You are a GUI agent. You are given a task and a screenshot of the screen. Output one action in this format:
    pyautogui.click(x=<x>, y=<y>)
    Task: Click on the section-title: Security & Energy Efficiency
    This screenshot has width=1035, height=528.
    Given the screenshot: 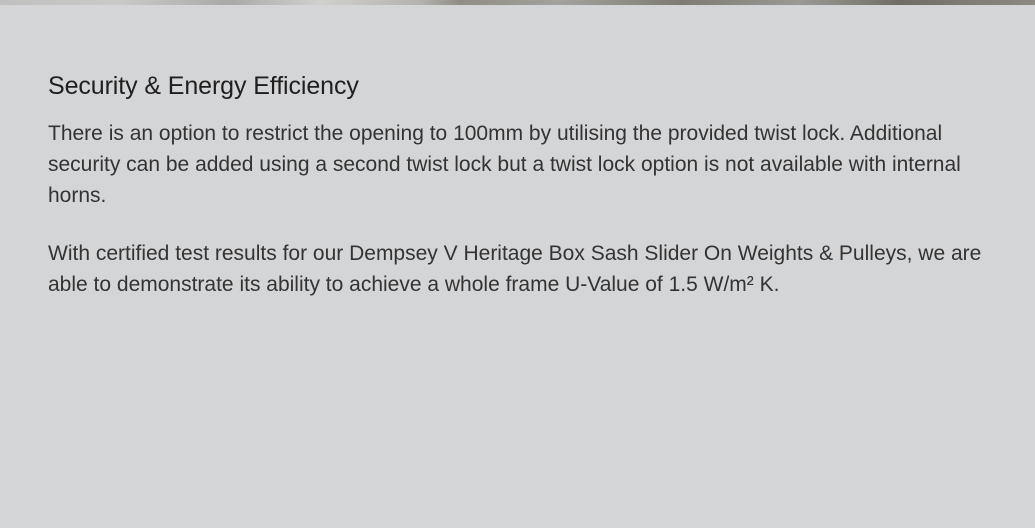 What is the action you would take?
    pyautogui.click(x=203, y=86)
    